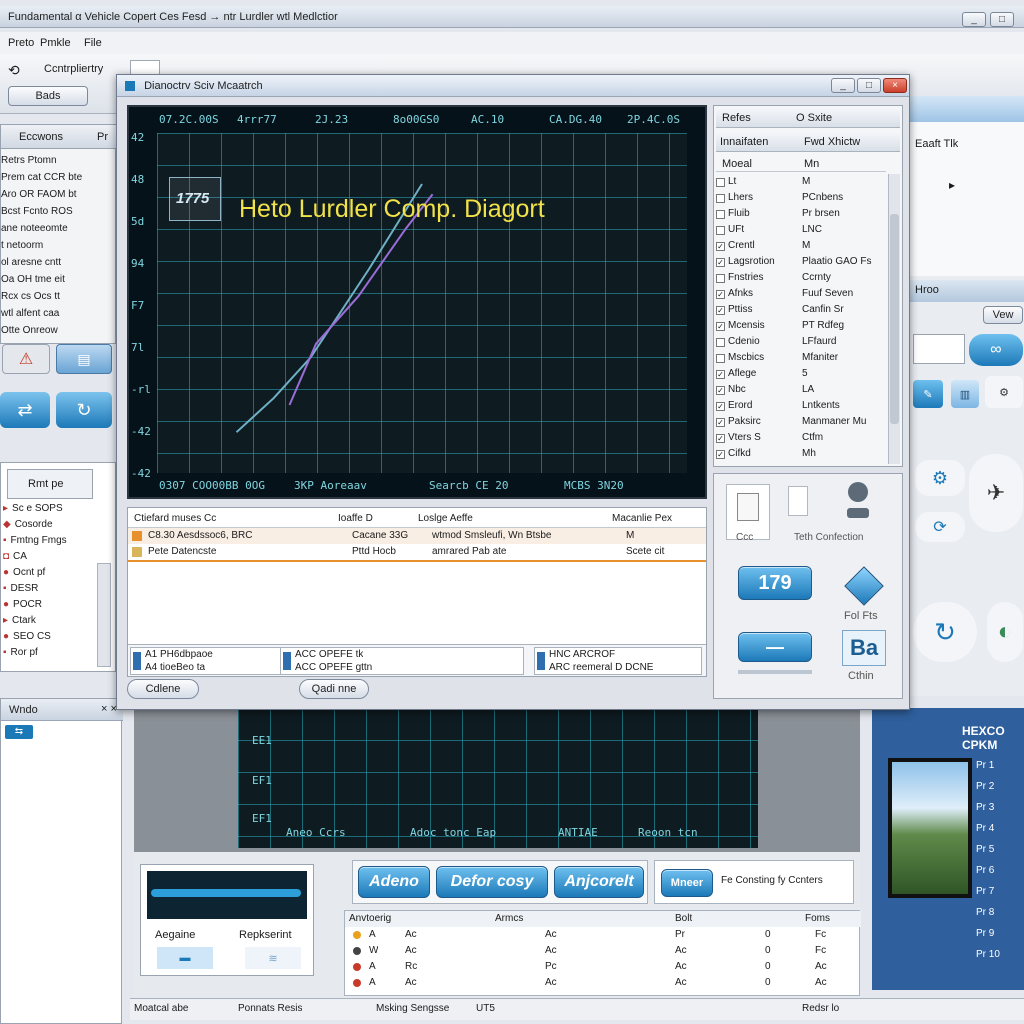 This screenshot has width=1024, height=1024. Describe the element at coordinates (1003, 315) in the screenshot. I see `right-view-button: Vew` at that location.